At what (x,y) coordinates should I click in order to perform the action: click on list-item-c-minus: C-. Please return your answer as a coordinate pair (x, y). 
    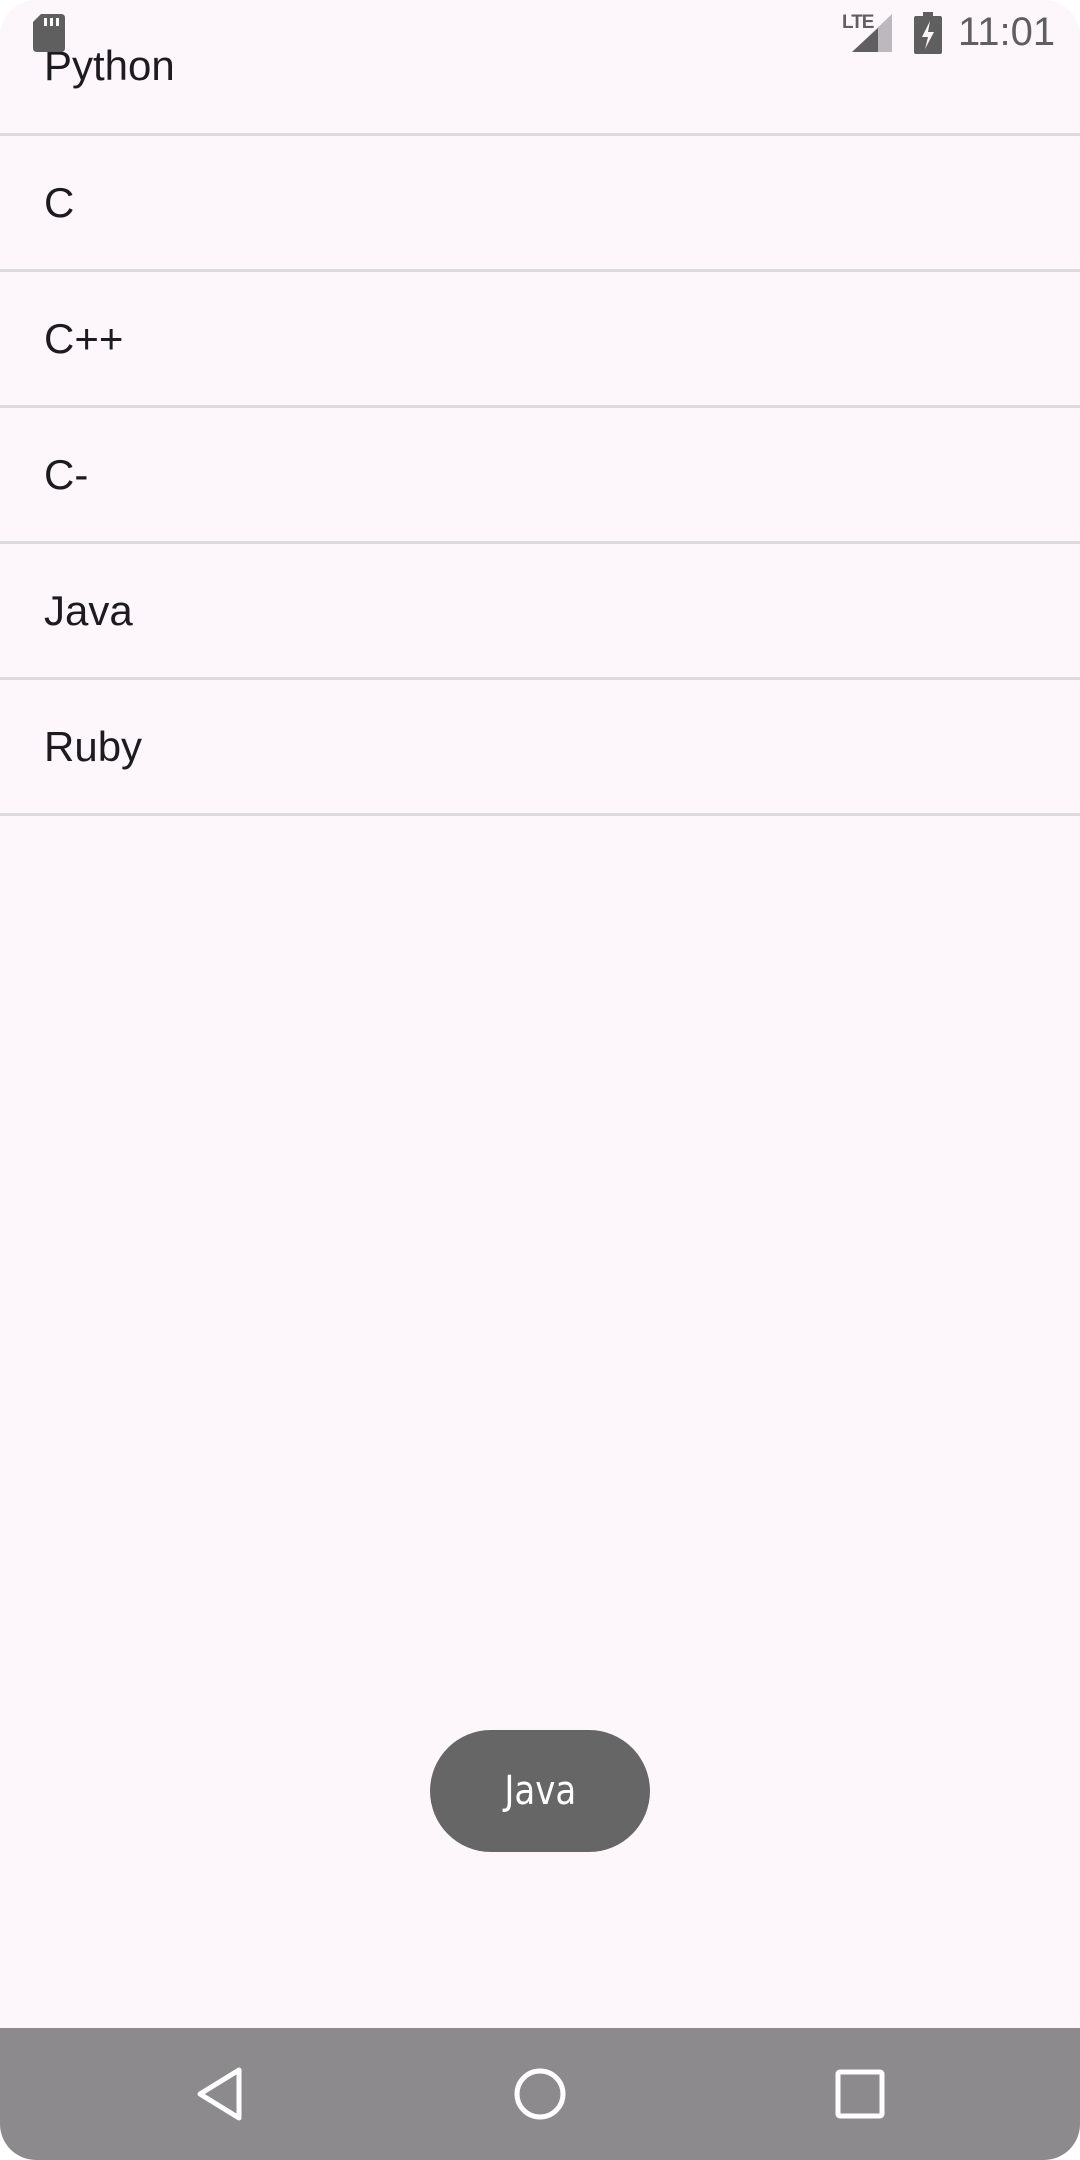
    Looking at the image, I should click on (540, 476).